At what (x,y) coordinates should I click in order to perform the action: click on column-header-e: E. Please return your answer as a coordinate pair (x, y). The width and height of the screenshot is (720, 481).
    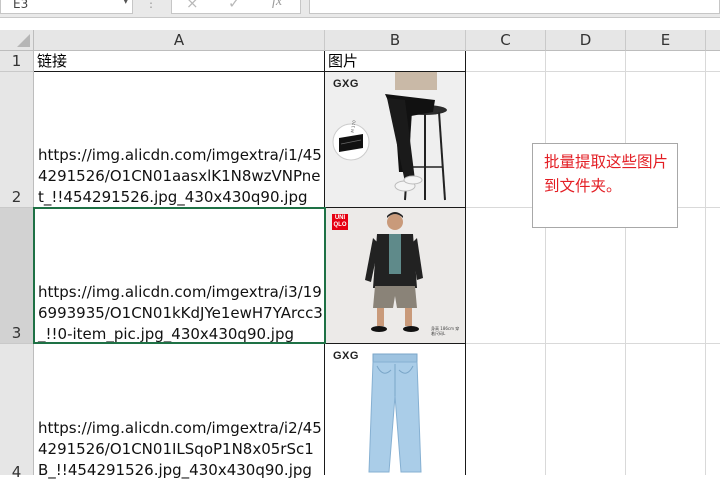
    Looking at the image, I should click on (666, 40).